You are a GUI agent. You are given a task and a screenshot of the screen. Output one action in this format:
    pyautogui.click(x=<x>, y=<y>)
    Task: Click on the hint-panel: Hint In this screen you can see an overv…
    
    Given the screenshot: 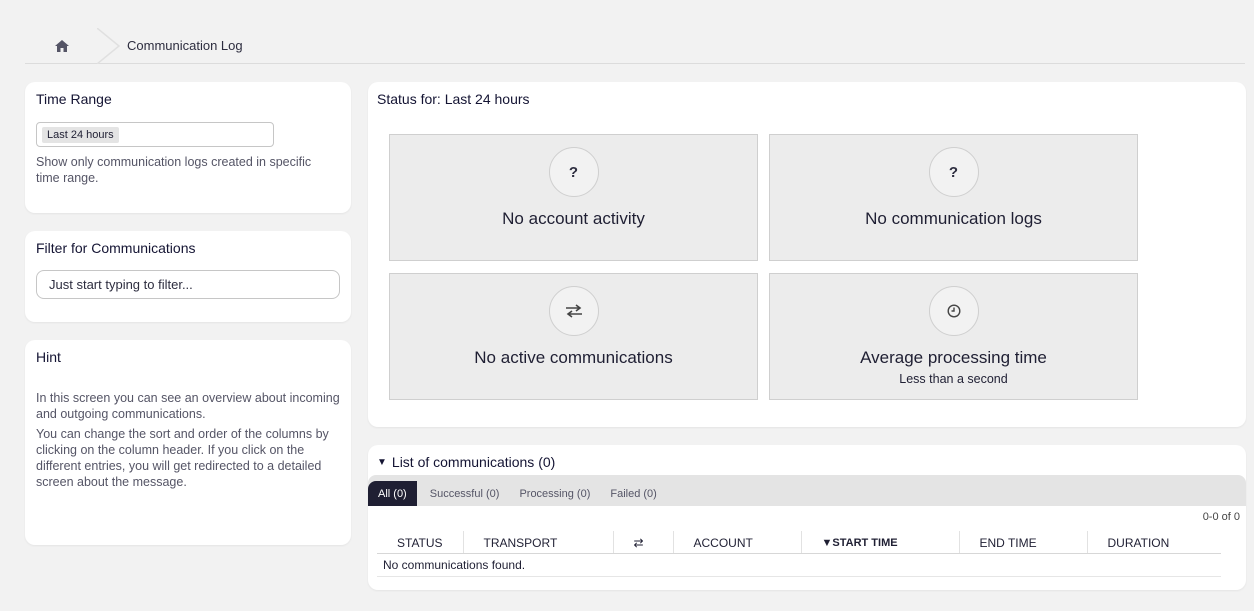 What is the action you would take?
    pyautogui.click(x=188, y=442)
    